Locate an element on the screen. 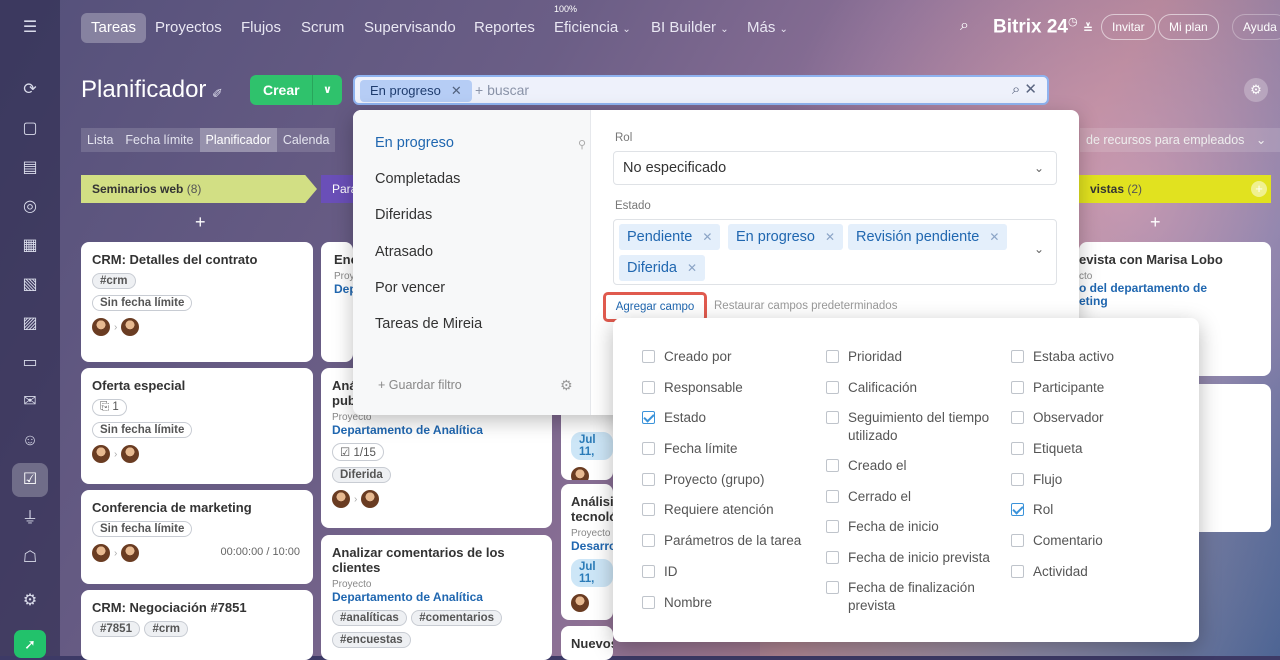 This screenshot has width=1280, height=660. preset-tareas-mireia: Tareas de Mireia is located at coordinates (428, 324).